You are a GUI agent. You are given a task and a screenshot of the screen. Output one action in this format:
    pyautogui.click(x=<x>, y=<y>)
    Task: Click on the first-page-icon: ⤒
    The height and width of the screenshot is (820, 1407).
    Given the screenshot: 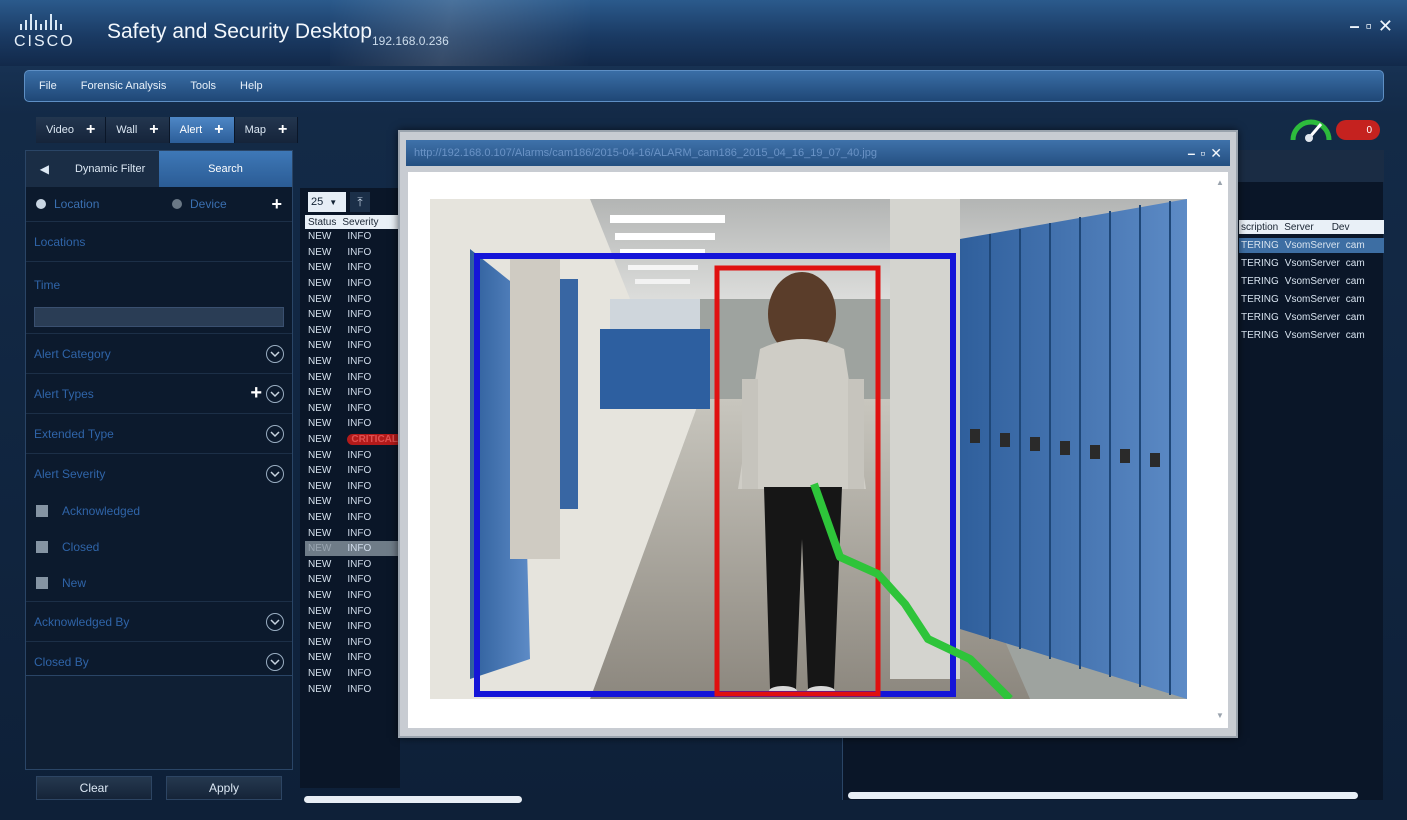 What is the action you would take?
    pyautogui.click(x=360, y=202)
    